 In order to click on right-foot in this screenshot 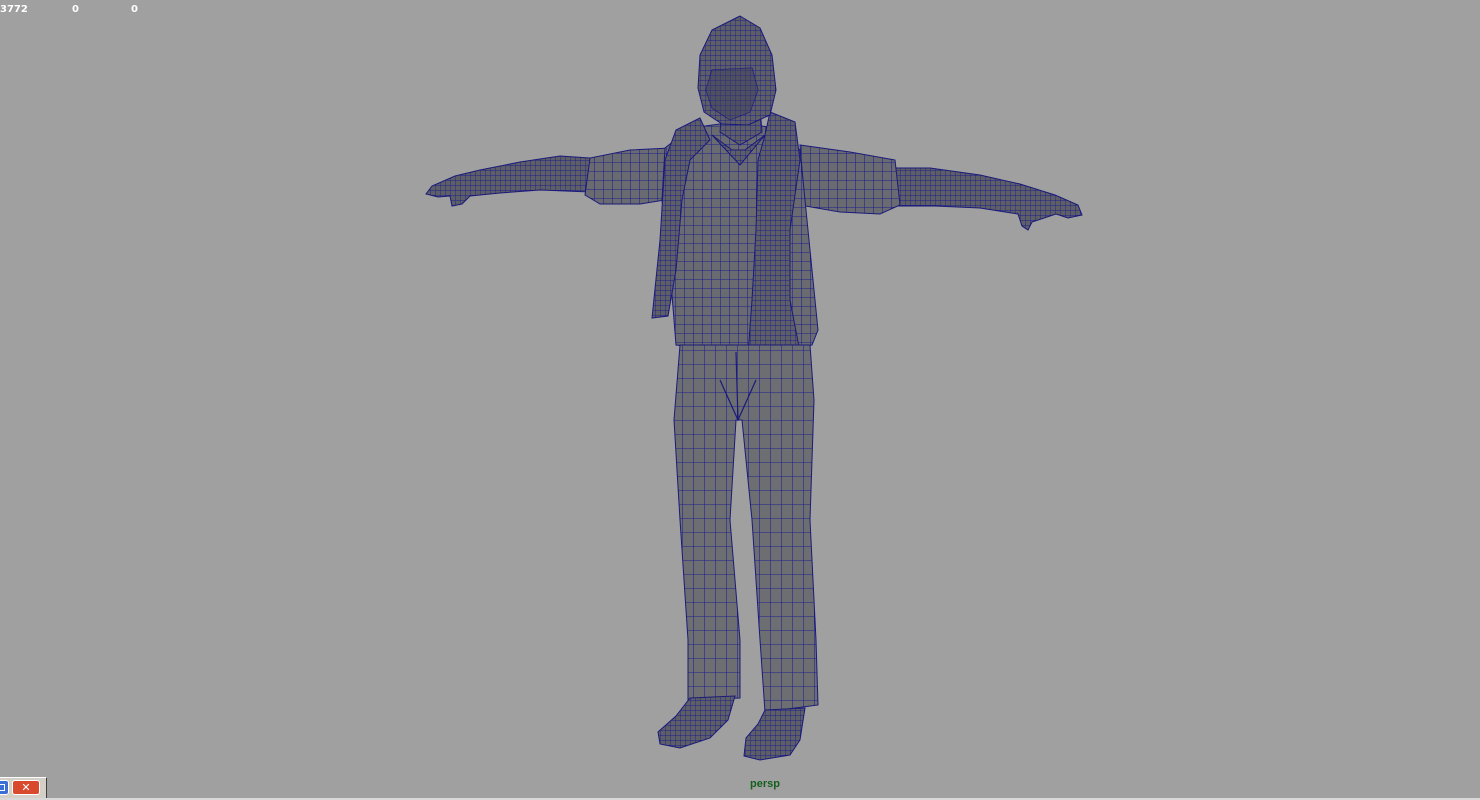, I will do `click(774, 734)`.